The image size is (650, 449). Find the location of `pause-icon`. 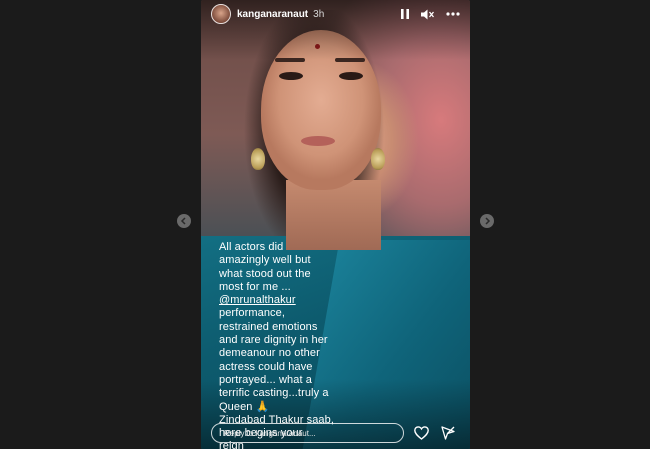

pause-icon is located at coordinates (405, 14).